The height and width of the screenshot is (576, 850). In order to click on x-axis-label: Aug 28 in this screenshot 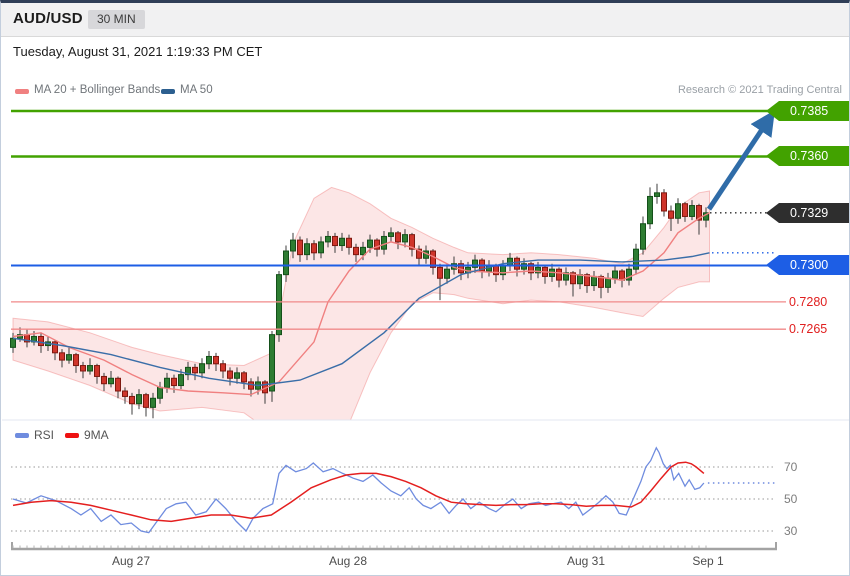, I will do `click(348, 561)`.